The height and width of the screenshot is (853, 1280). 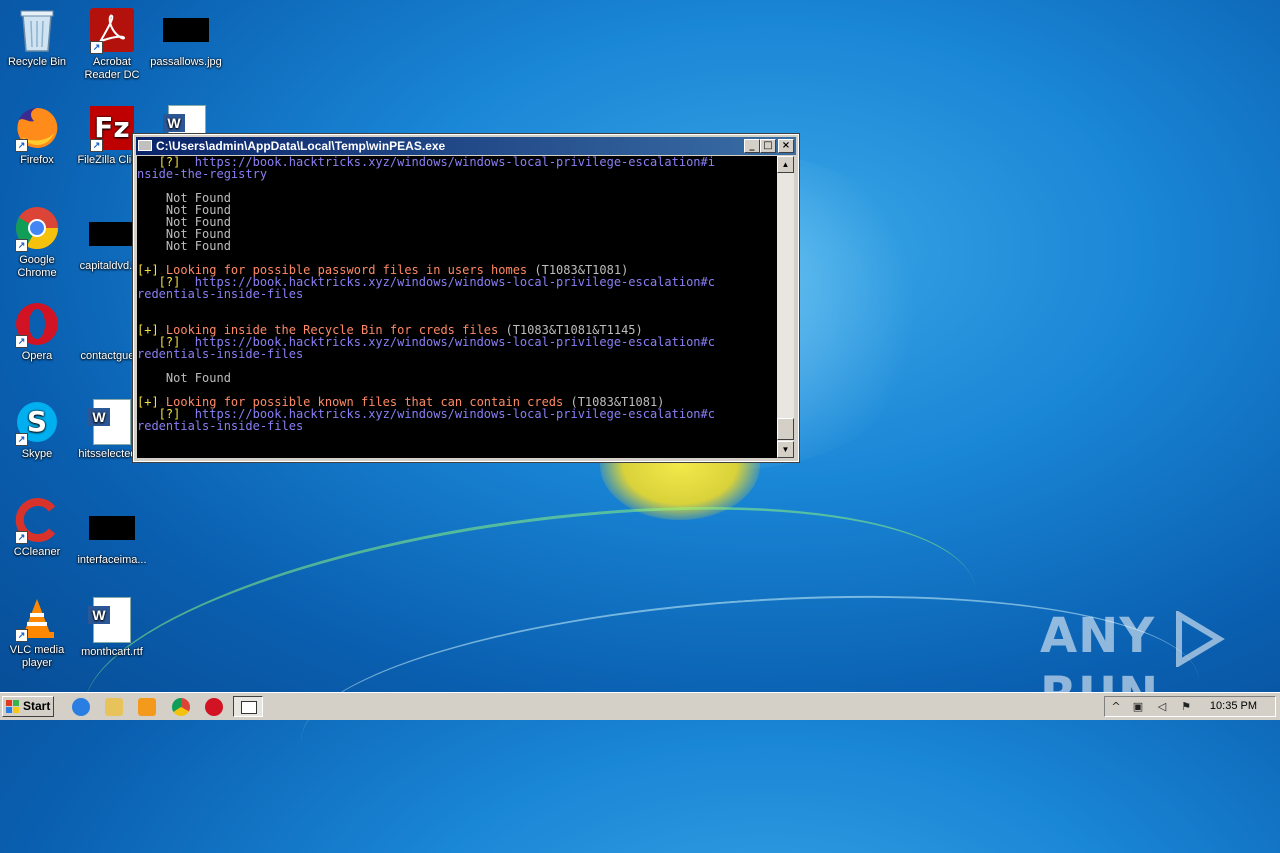 I want to click on console-window-icon, so click(x=249, y=707).